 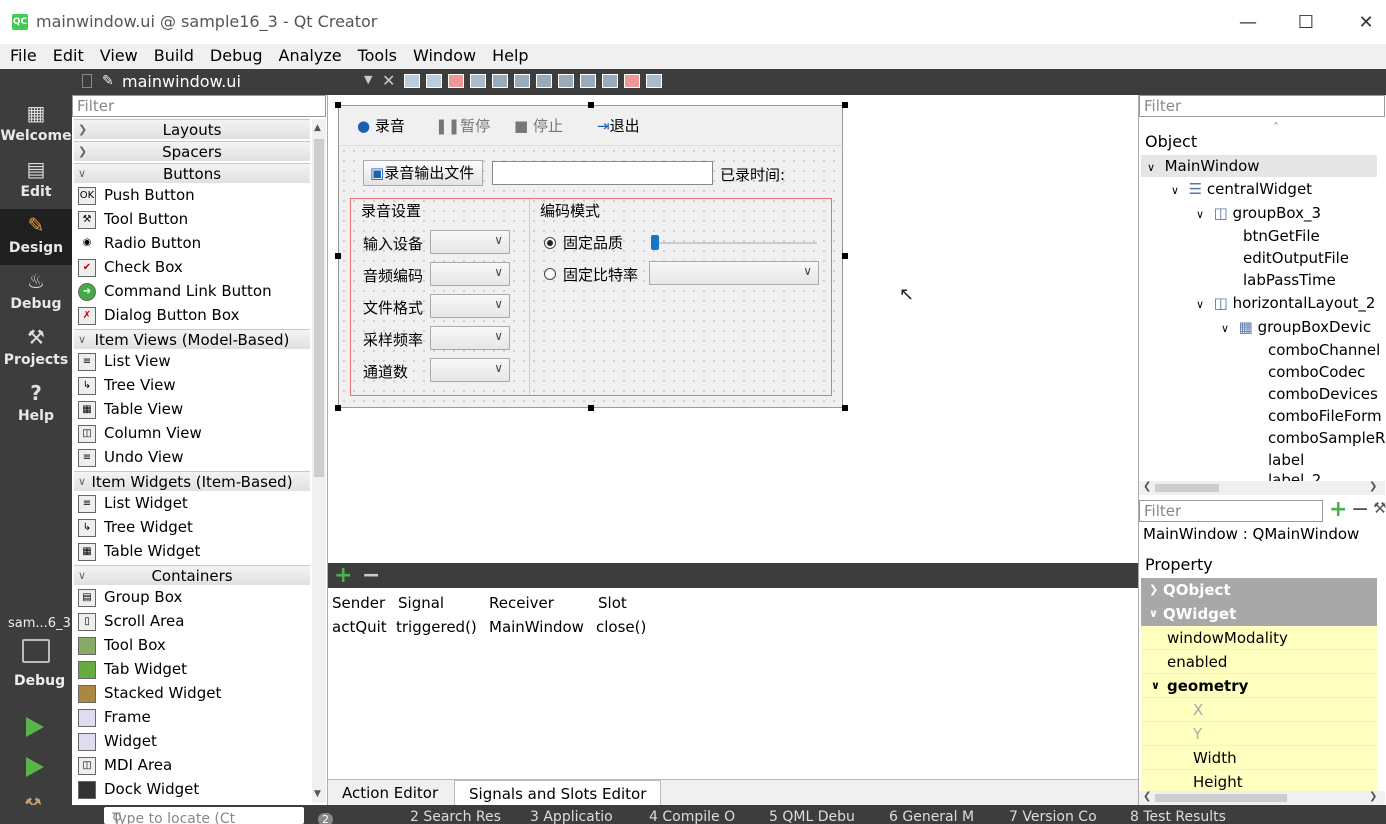 I want to click on widget-radio-button: ◉ Radio Button, so click(x=194, y=243).